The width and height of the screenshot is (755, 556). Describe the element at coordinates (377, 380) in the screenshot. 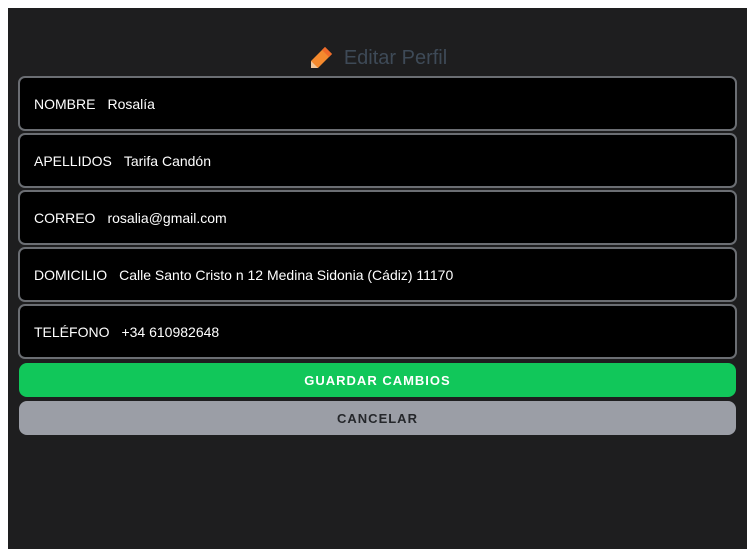

I see `save-changes-button: GUARDAR CAMBIOS` at that location.